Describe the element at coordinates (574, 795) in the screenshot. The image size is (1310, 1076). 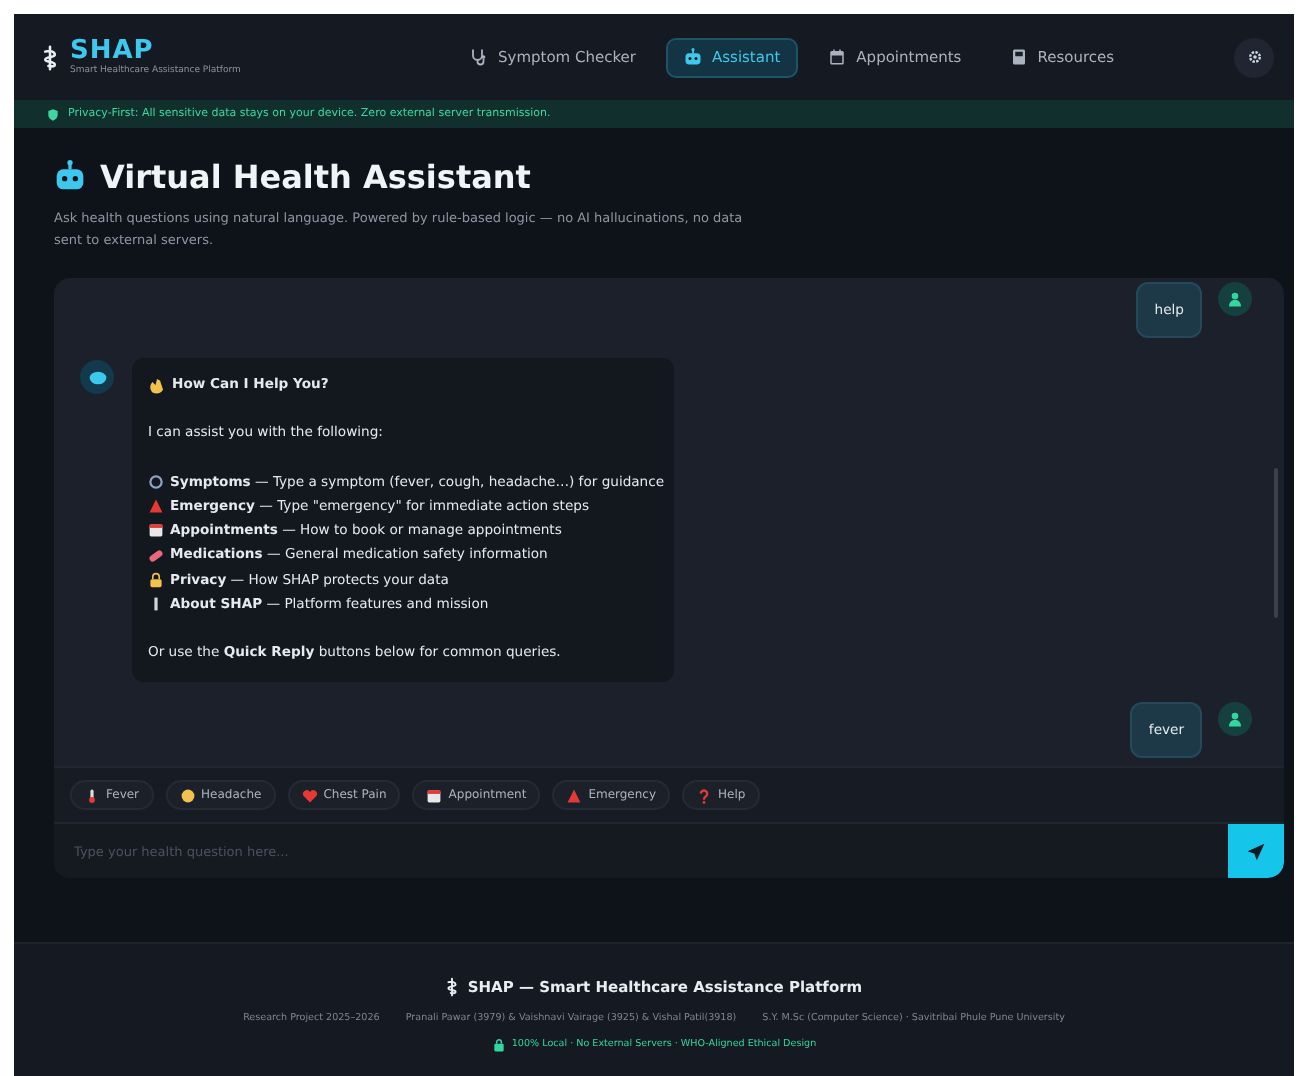
I see `warning-icon` at that location.